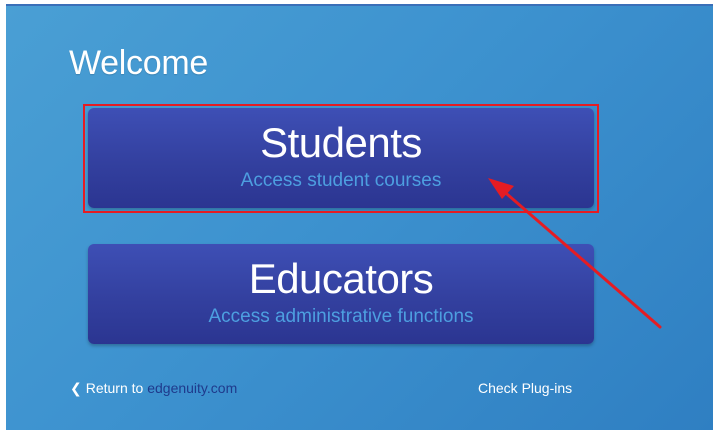  What do you see at coordinates (525, 388) in the screenshot?
I see `check-plugins-link: Check Plug-ins` at bounding box center [525, 388].